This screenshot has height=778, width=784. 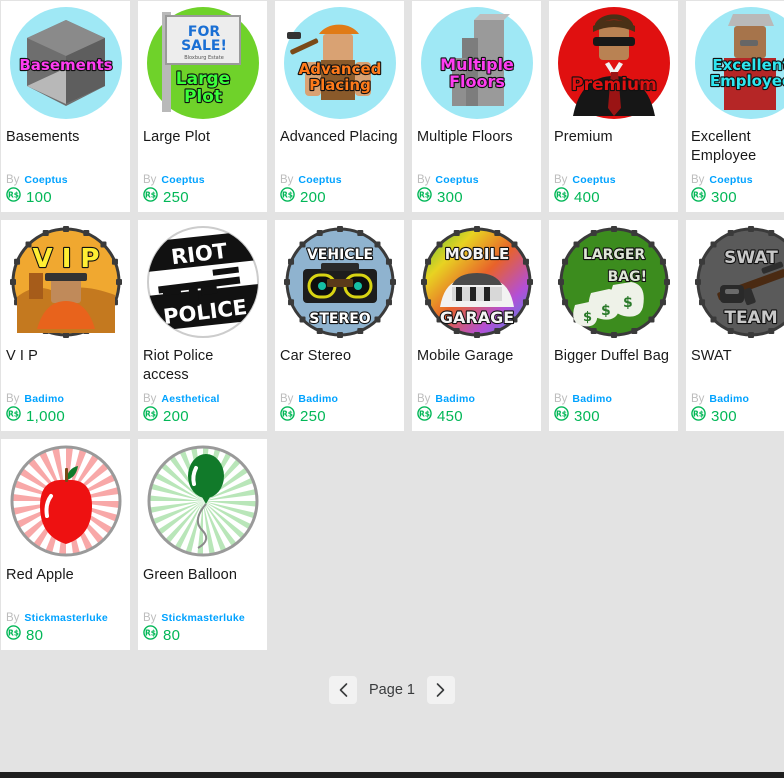 What do you see at coordinates (339, 62) in the screenshot?
I see `advanced-placing-thumbnail: Advanced Placing` at bounding box center [339, 62].